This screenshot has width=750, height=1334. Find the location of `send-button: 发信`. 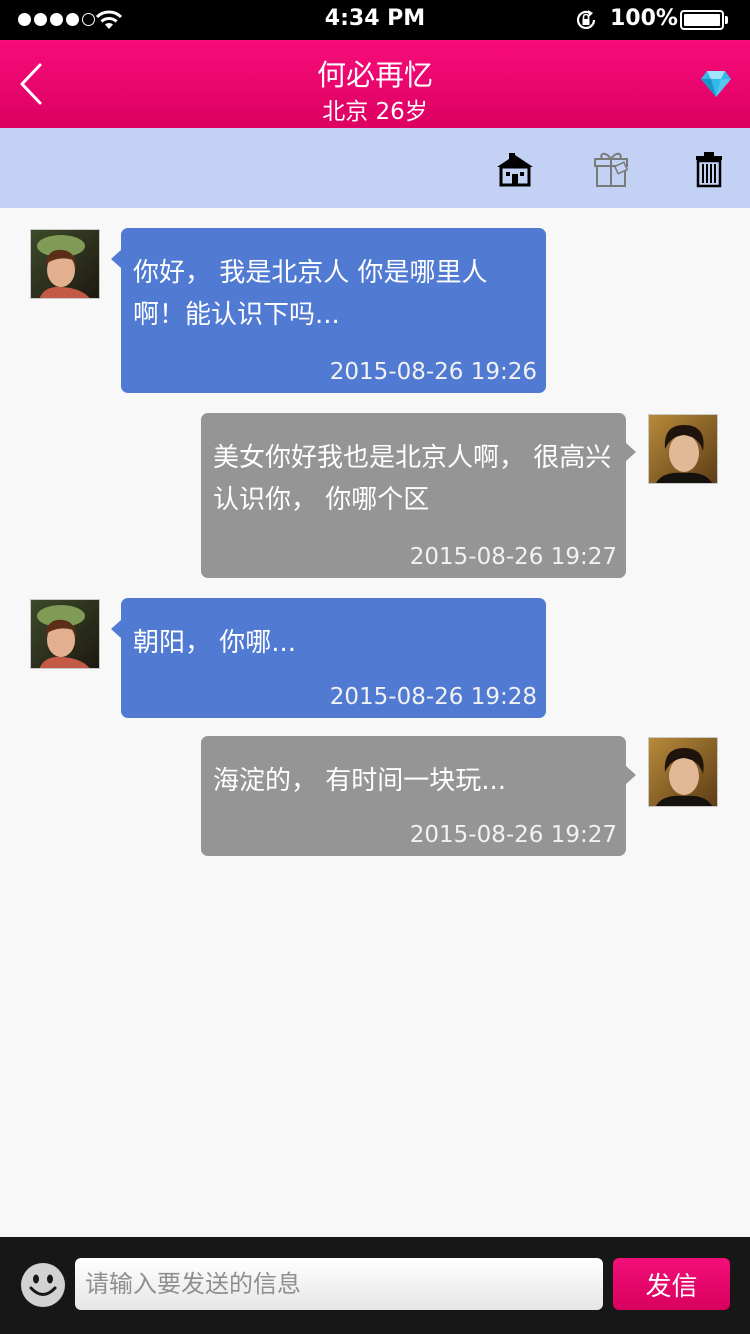

send-button: 发信 is located at coordinates (671, 1284).